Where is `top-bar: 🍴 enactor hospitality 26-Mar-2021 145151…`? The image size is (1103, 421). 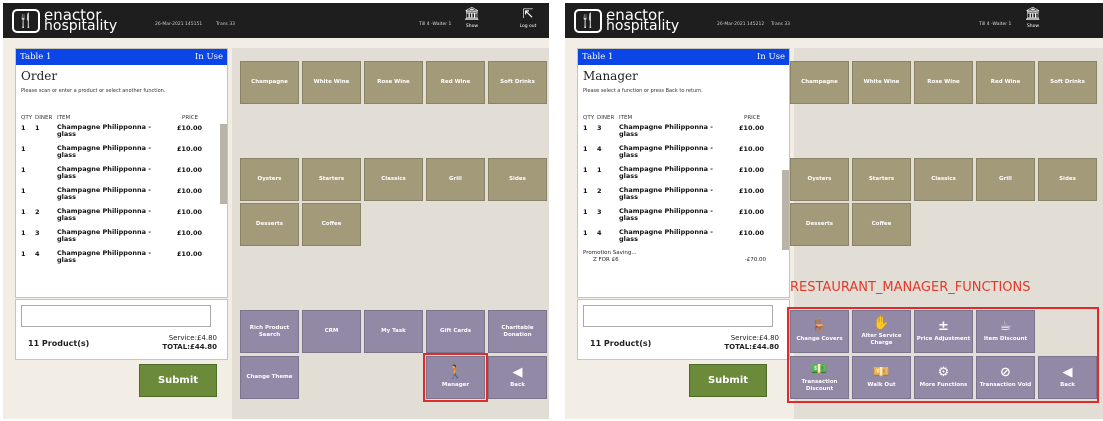
top-bar: 🍴 enactor hospitality 26-Mar-2021 145151… is located at coordinates (276, 20).